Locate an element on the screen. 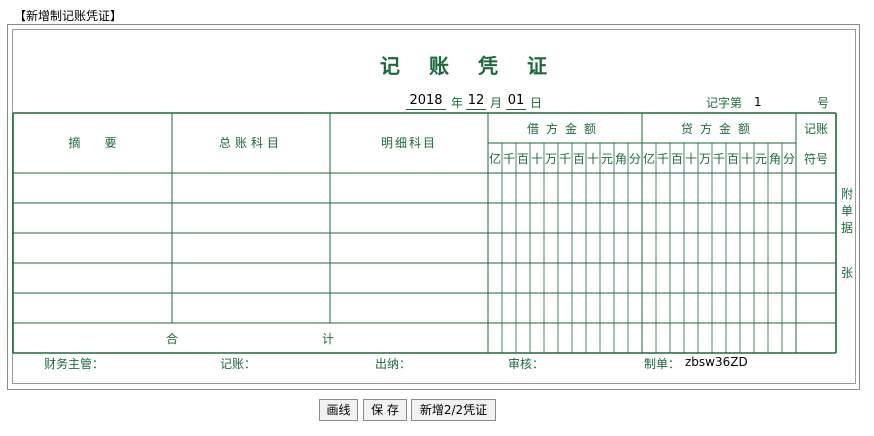 Image resolution: width=874 pixels, height=436 pixels. sig-bookkeeper-label: 记账： is located at coordinates (238, 364).